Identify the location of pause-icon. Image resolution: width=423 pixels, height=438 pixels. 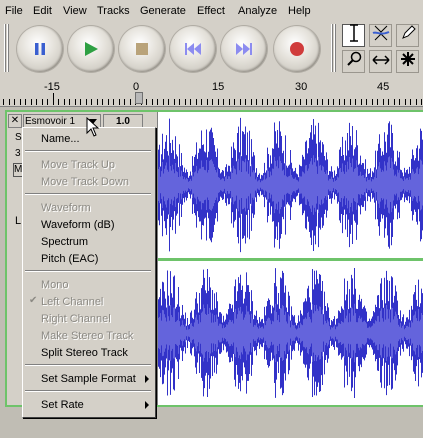
(40, 49).